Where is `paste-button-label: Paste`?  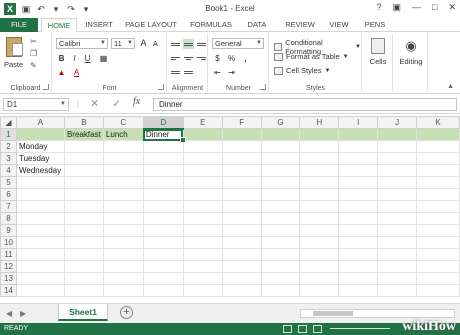
paste-button-label: Paste is located at coordinates (13, 64).